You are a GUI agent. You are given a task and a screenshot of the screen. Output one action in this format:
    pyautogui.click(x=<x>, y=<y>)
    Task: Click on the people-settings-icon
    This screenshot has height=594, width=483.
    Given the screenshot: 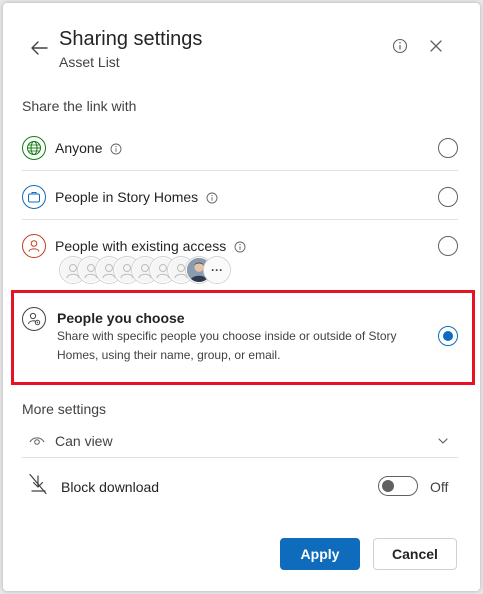 What is the action you would take?
    pyautogui.click(x=34, y=319)
    